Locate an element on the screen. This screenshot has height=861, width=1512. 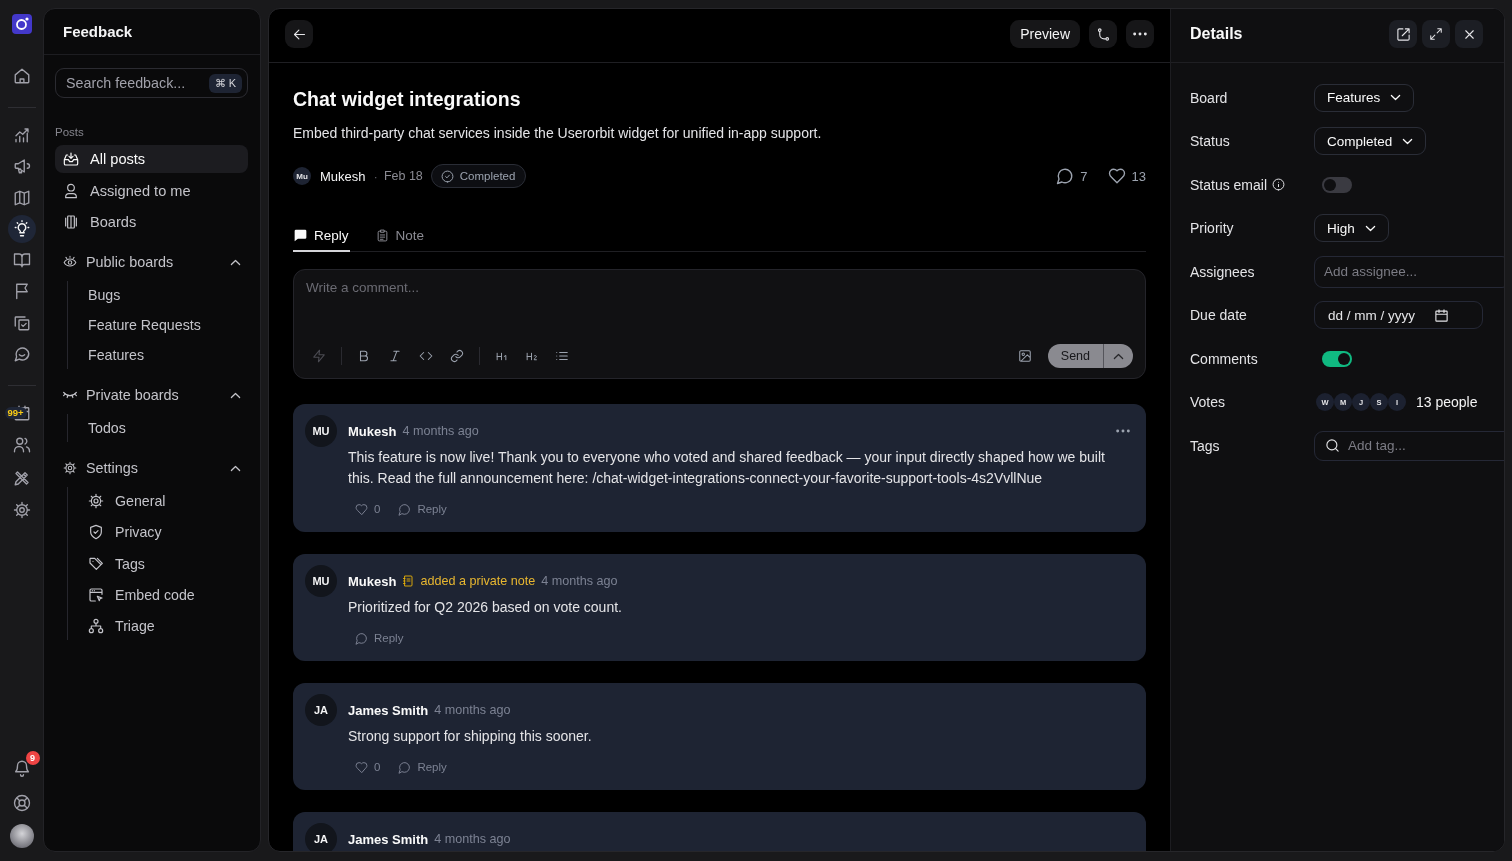
inbox-icon is located at coordinates (71, 159).